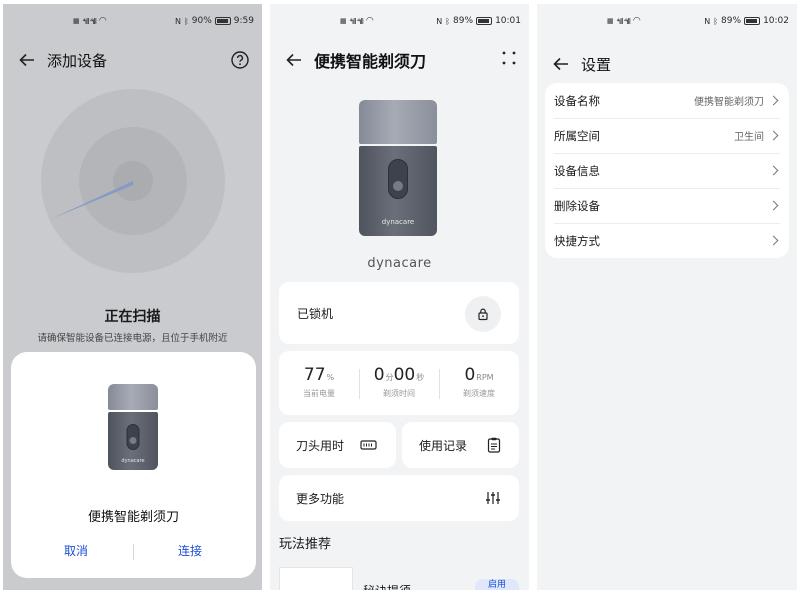  What do you see at coordinates (749, 137) in the screenshot?
I see `row-value: 卫生间` at bounding box center [749, 137].